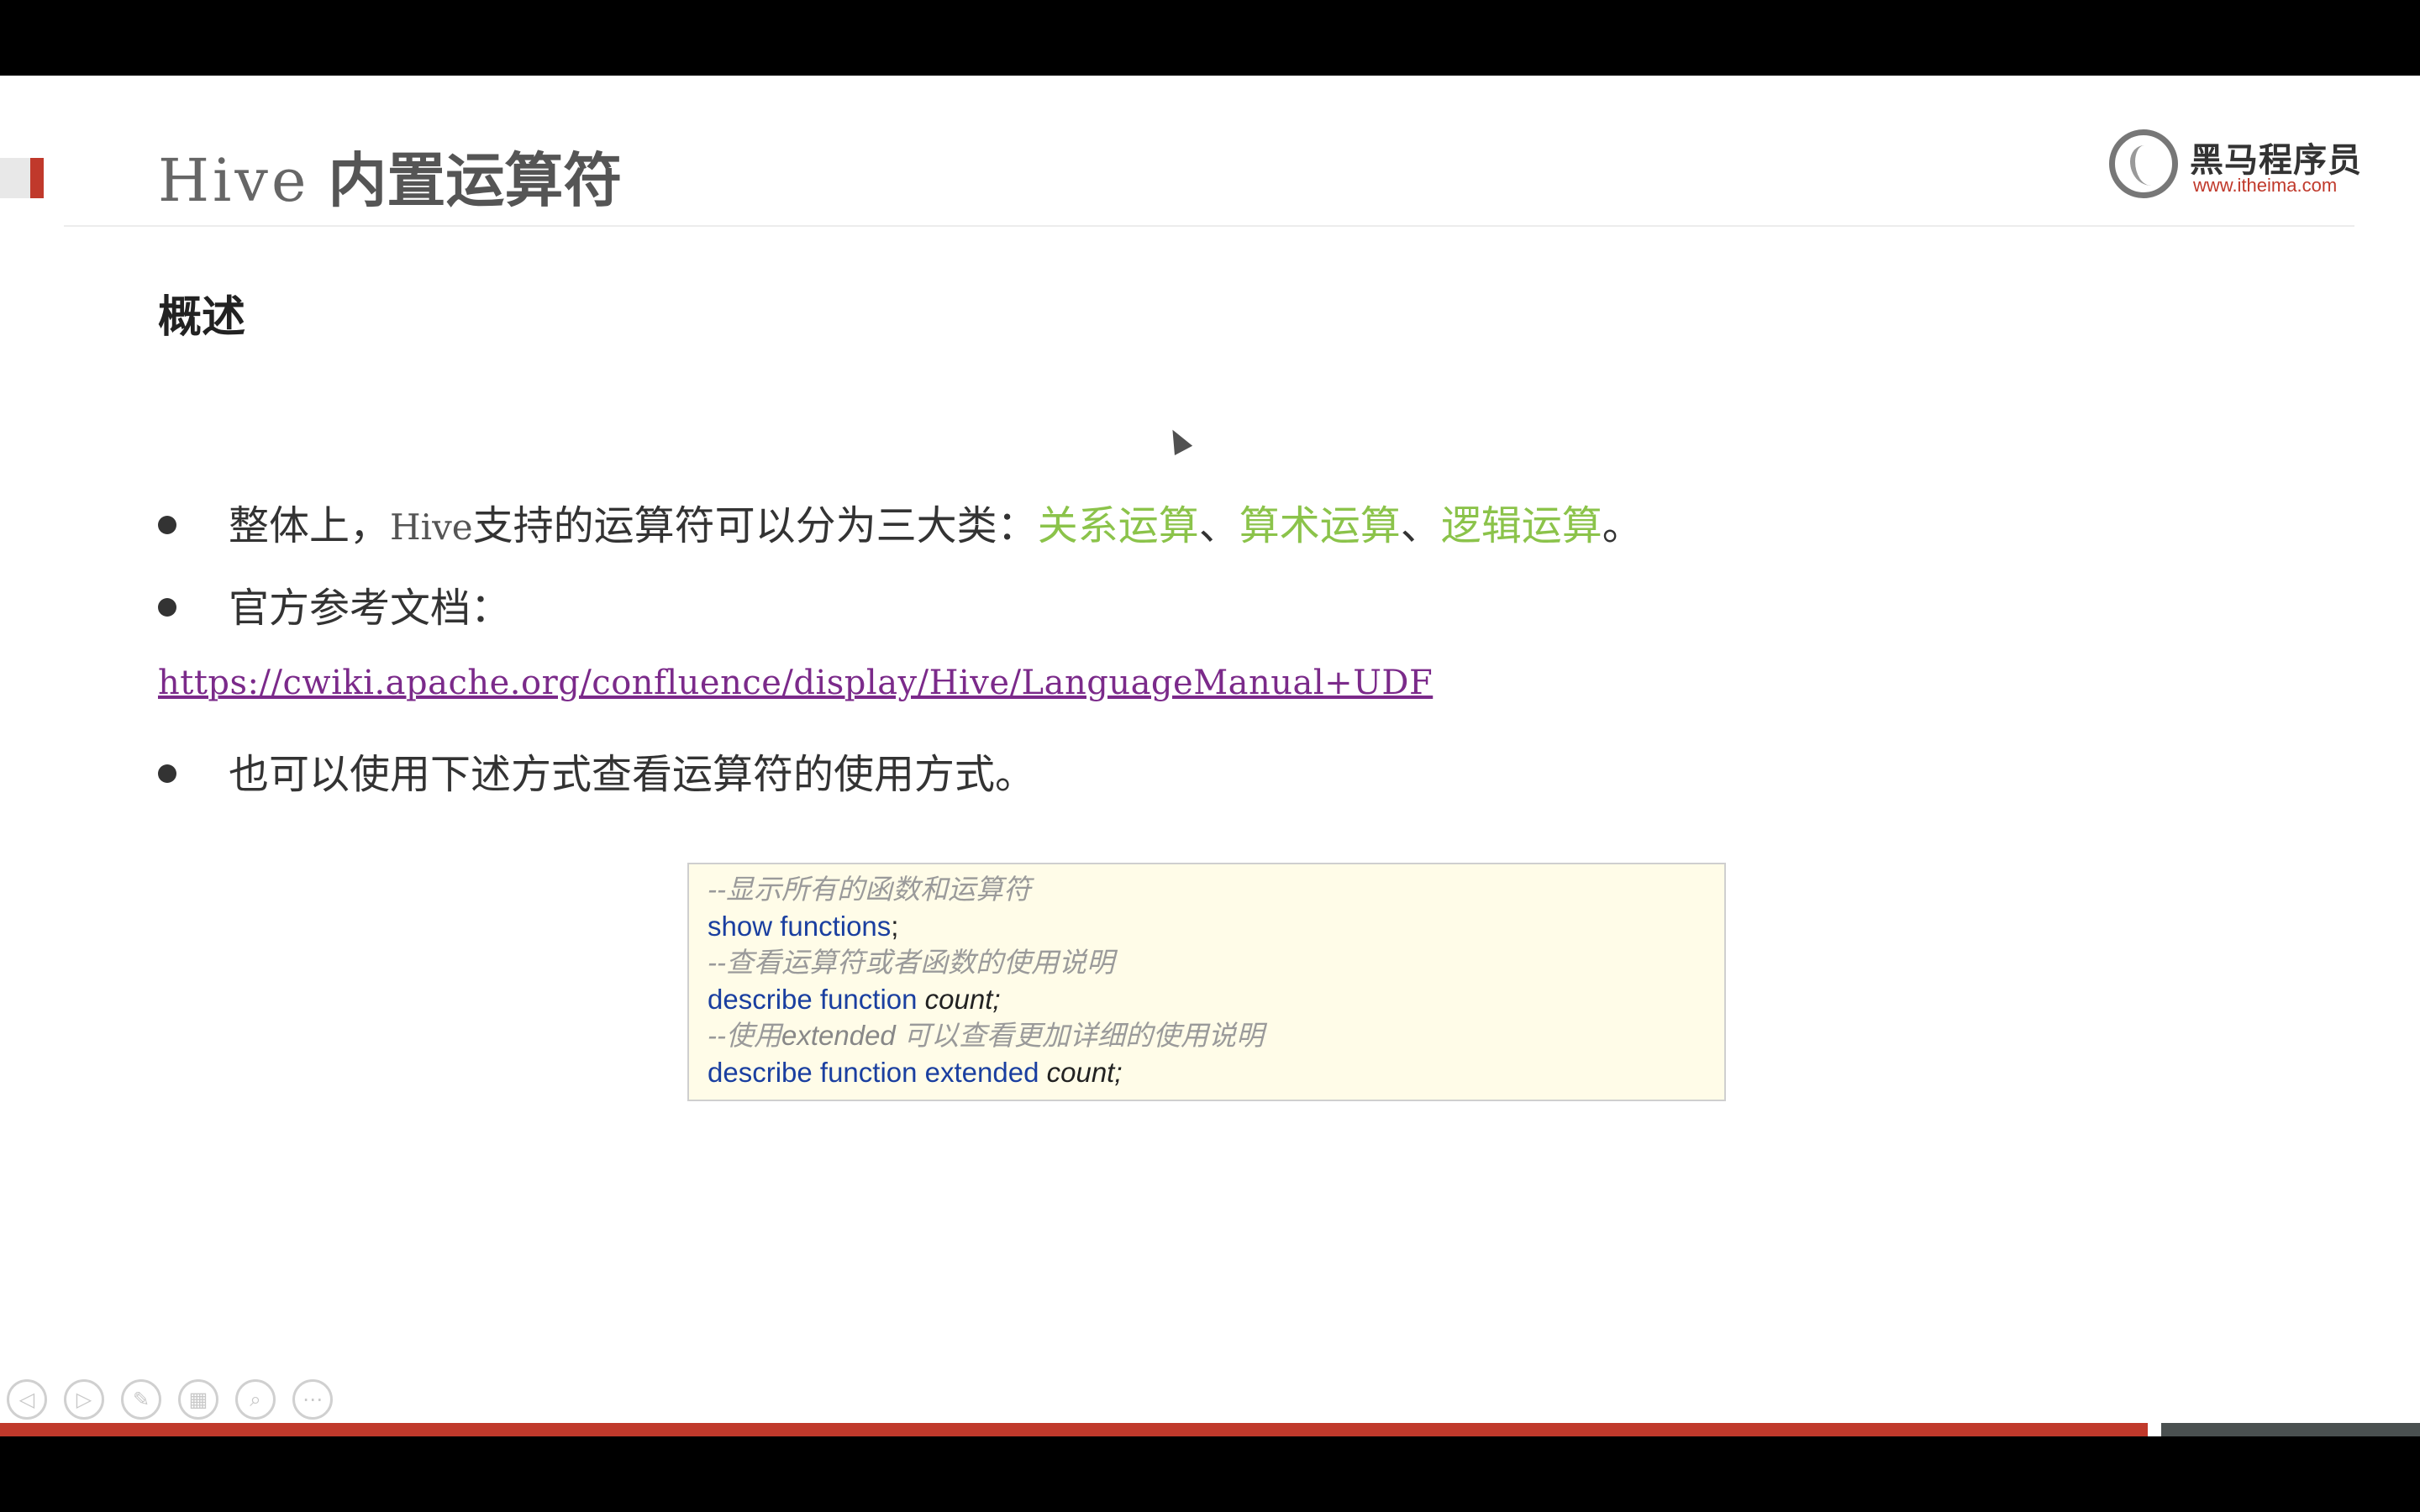 The height and width of the screenshot is (1512, 2420). I want to click on prev-icon: ◁, so click(27, 1399).